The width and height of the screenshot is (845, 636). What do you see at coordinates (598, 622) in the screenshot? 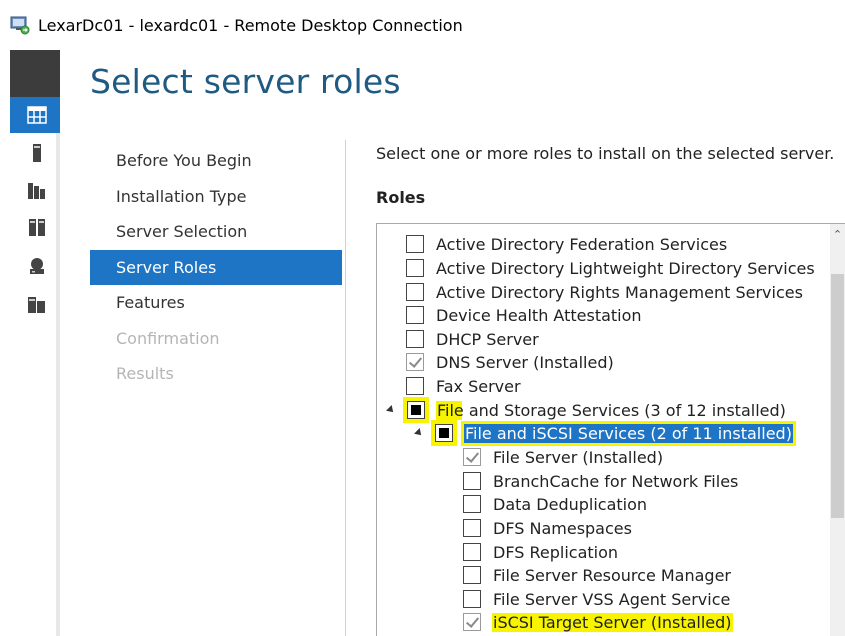
I see `role-iscsi-target: iSCSI Target Server (Installed)` at bounding box center [598, 622].